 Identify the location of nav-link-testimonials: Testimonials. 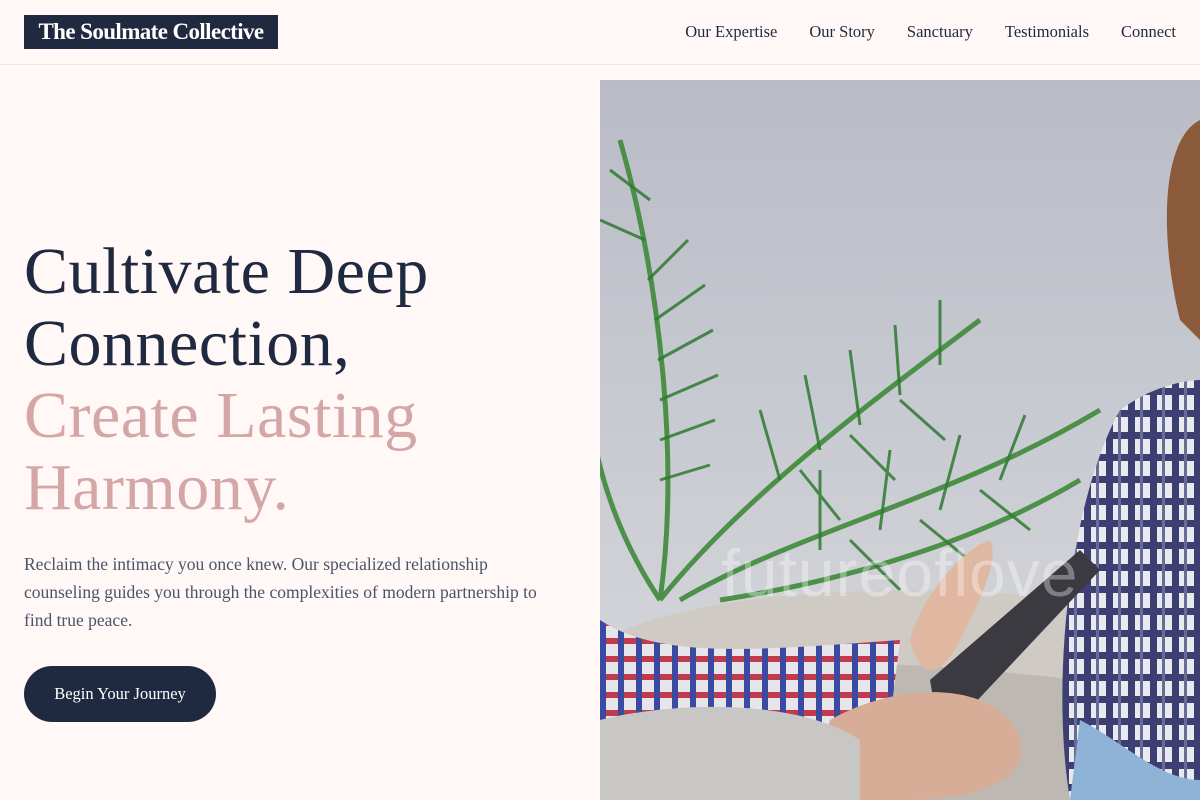
(1047, 32).